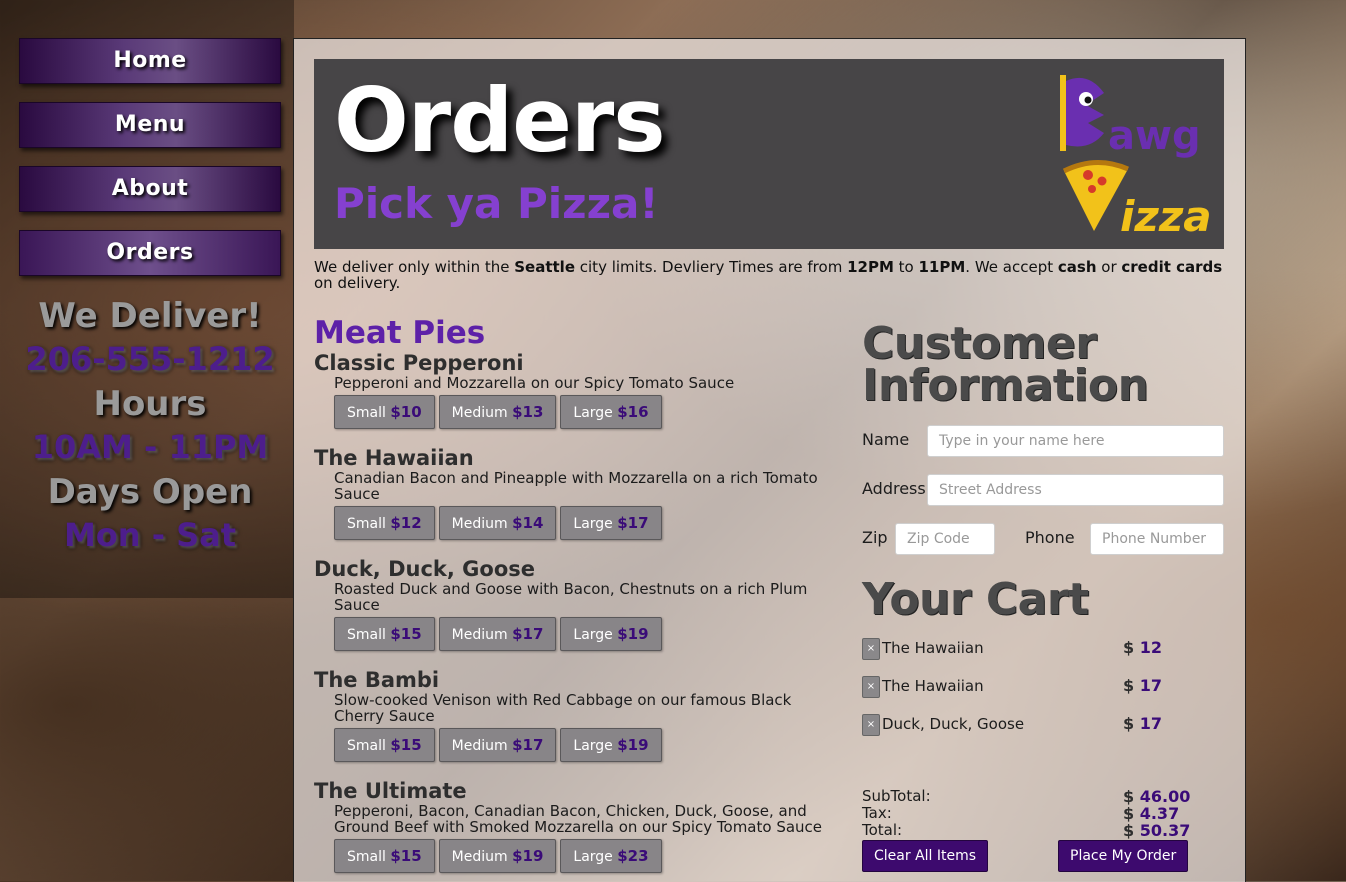 The height and width of the screenshot is (882, 1346). Describe the element at coordinates (150, 125) in the screenshot. I see `nav-menu: Menu` at that location.